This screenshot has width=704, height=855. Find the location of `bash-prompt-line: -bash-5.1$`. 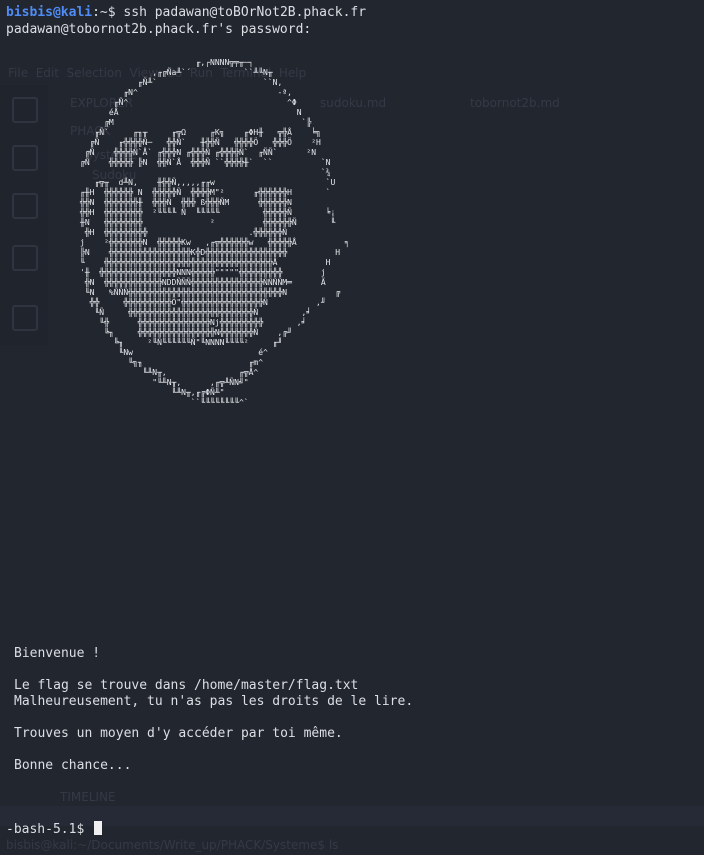

bash-prompt-line: -bash-5.1$ is located at coordinates (54, 829).